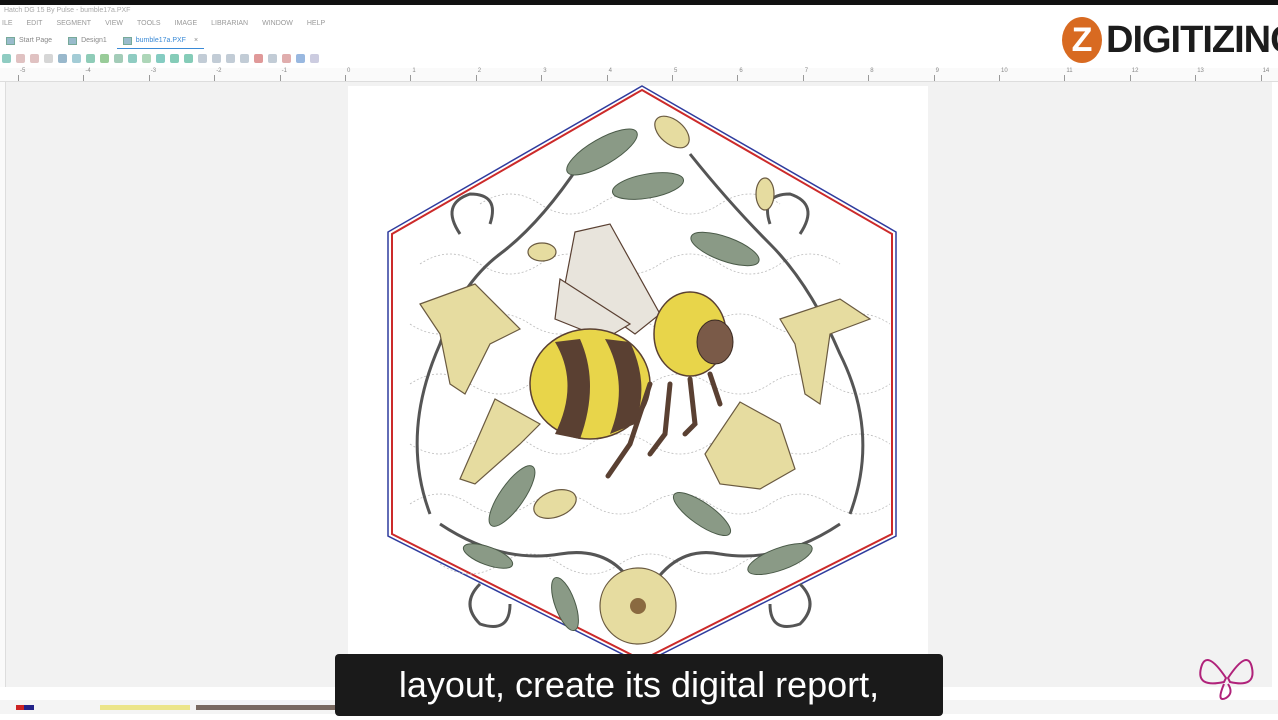 The image size is (1278, 720). Describe the element at coordinates (29, 707) in the screenshot. I see `color-swatch-blue` at that location.